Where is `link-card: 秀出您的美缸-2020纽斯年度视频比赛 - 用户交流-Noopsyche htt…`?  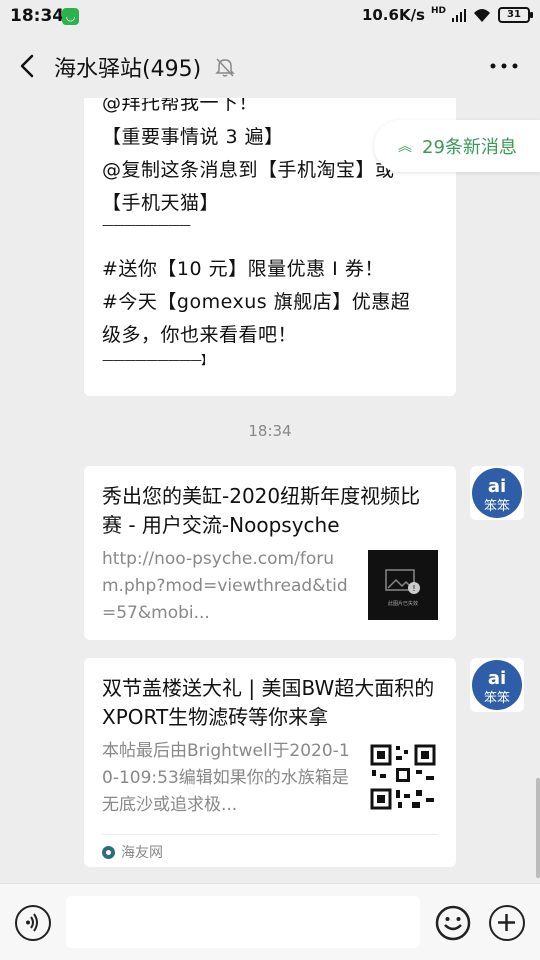 link-card: 秀出您的美缸-2020纽斯年度视频比赛 - 用户交流-Noopsyche htt… is located at coordinates (270, 553).